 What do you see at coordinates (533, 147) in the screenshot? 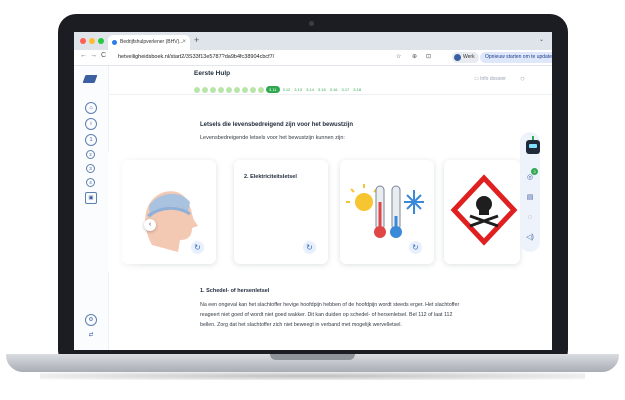
I see `assistant-robot-icon` at bounding box center [533, 147].